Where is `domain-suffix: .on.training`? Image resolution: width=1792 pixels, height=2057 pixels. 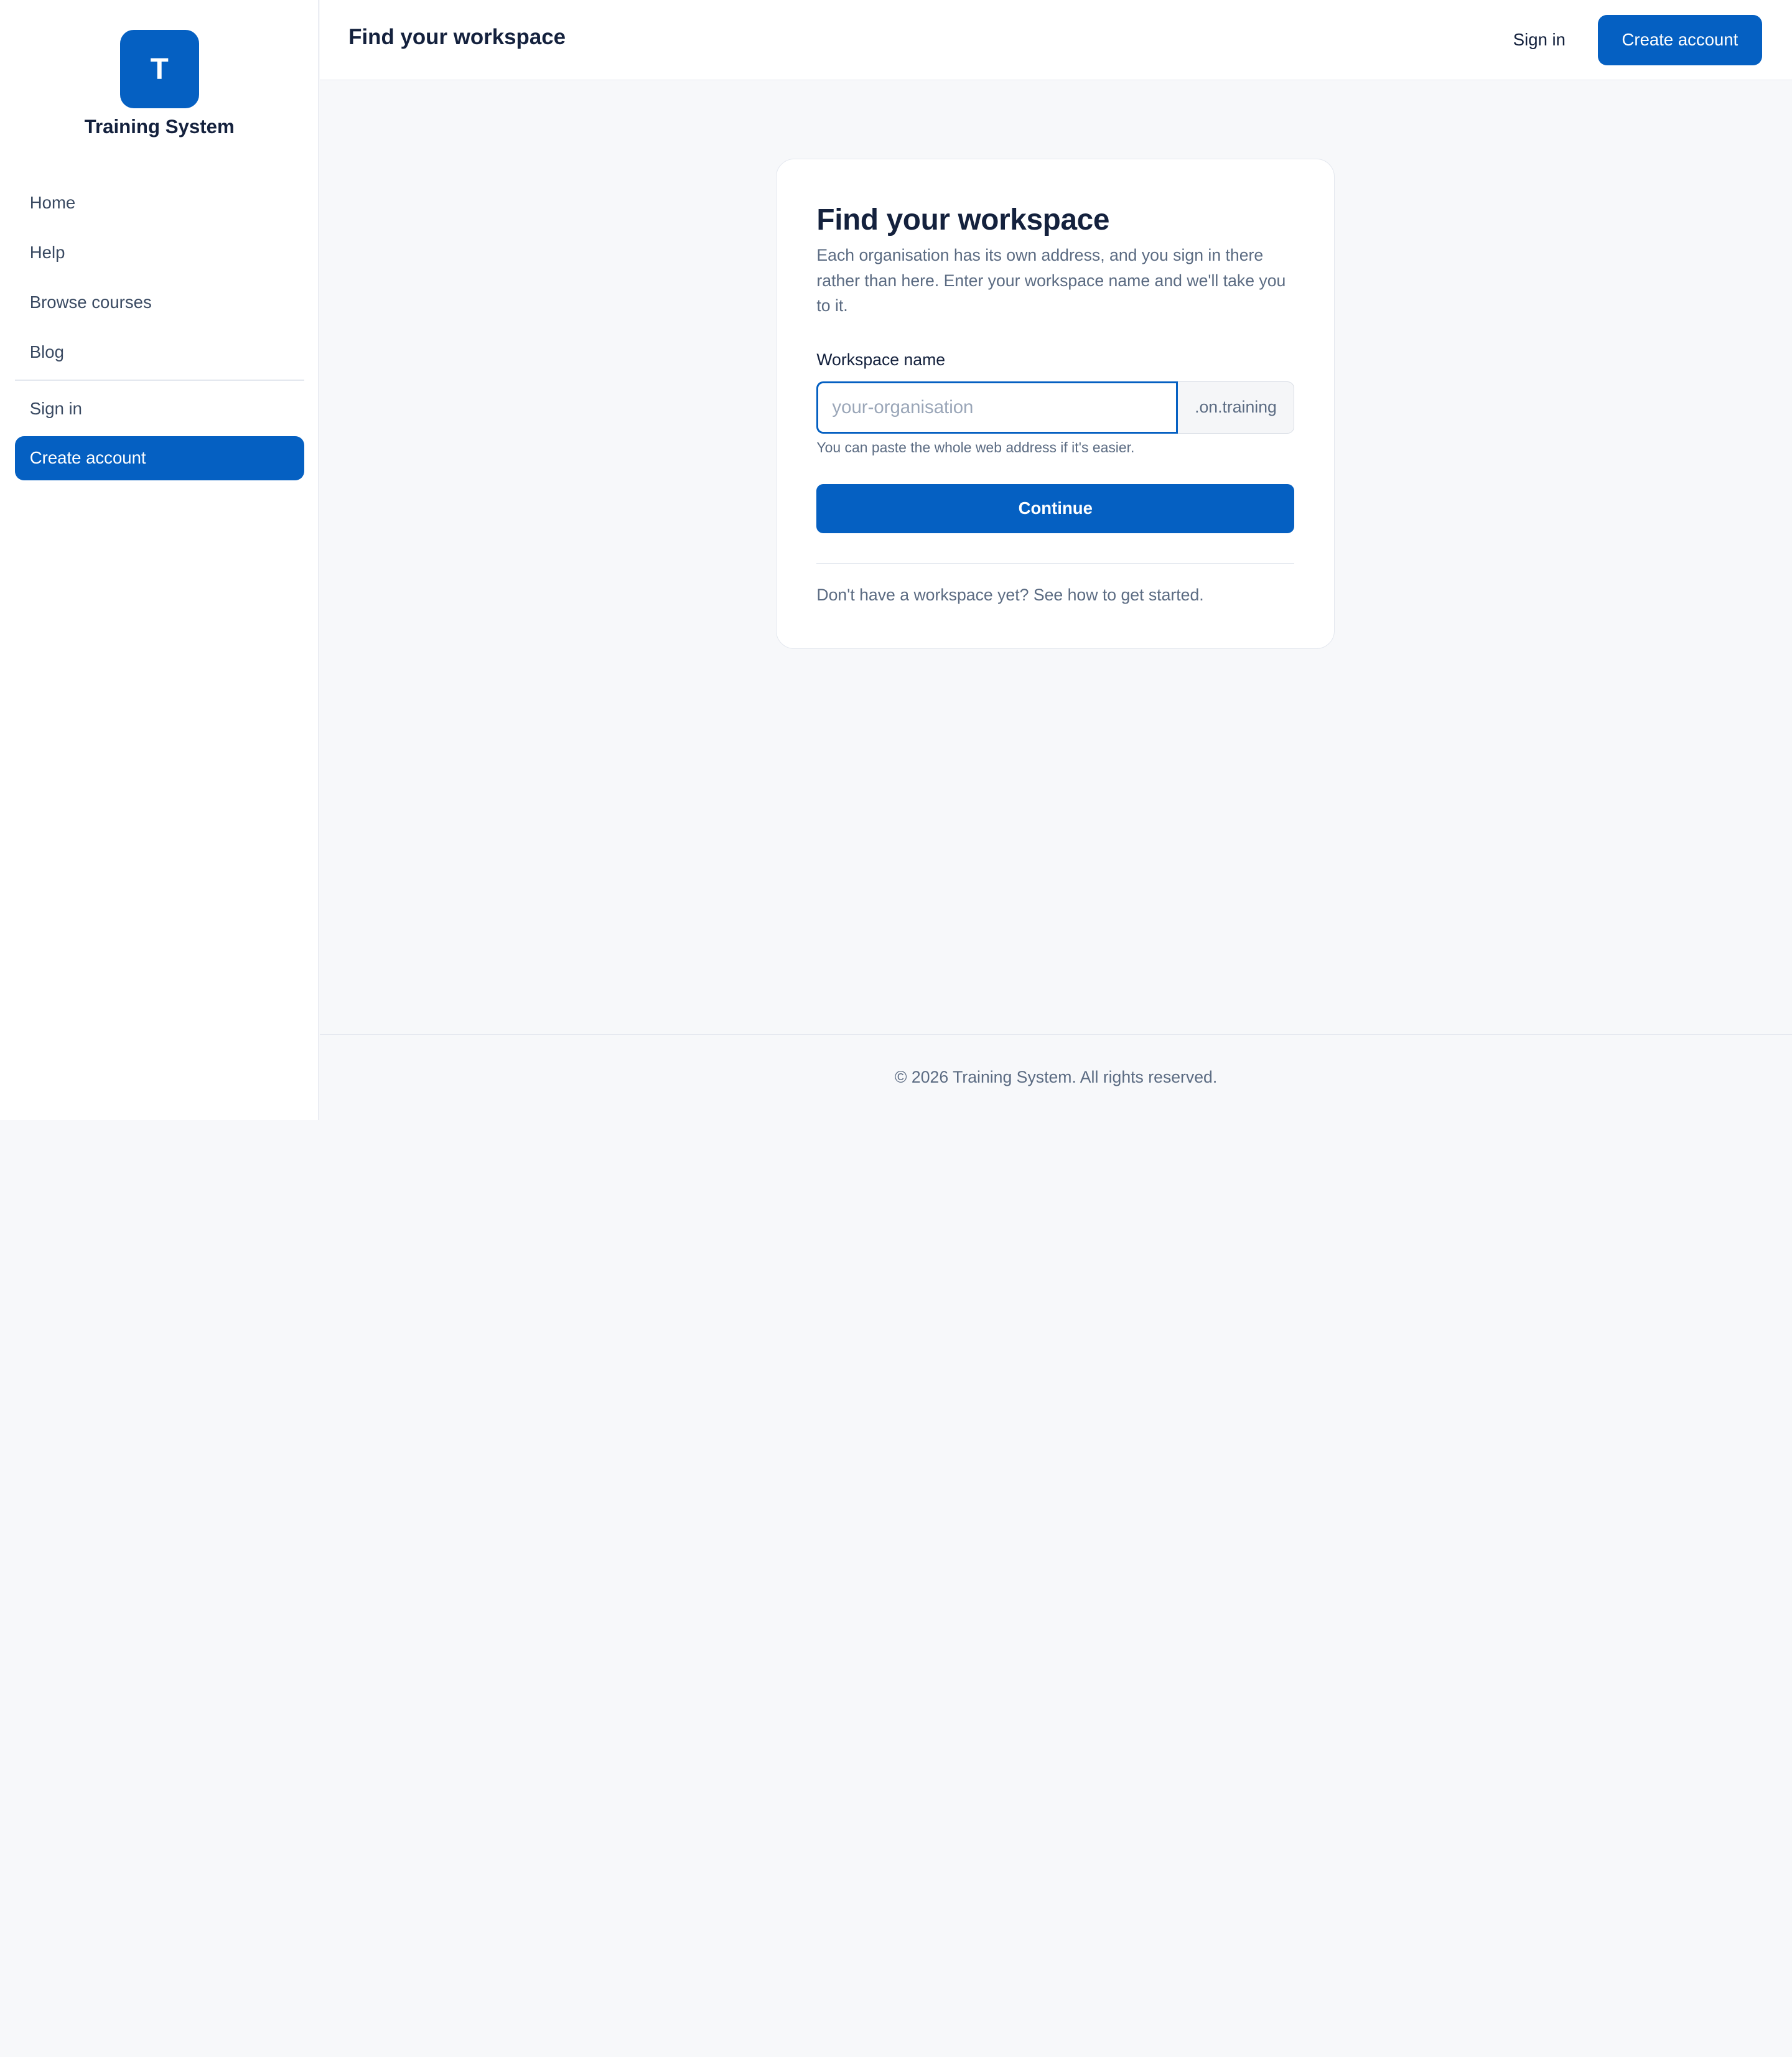 domain-suffix: .on.training is located at coordinates (1236, 407).